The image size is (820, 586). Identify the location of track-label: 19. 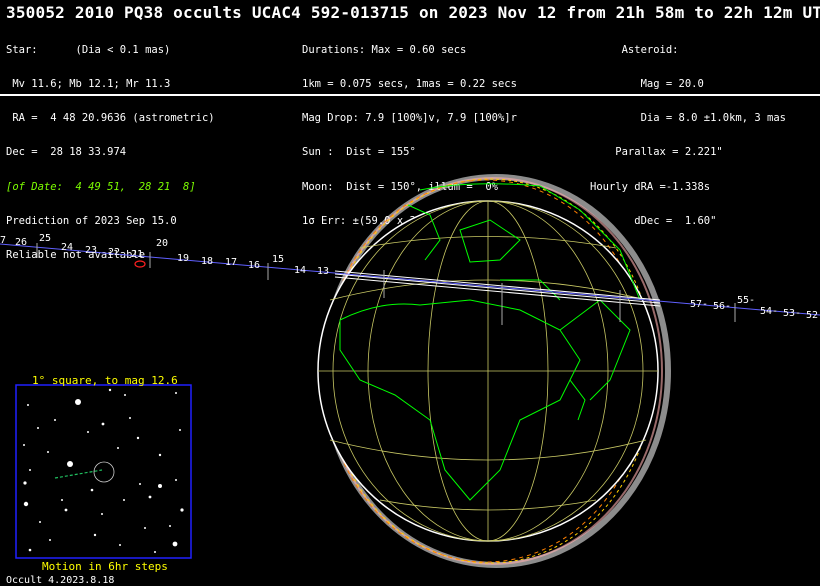
(183, 258).